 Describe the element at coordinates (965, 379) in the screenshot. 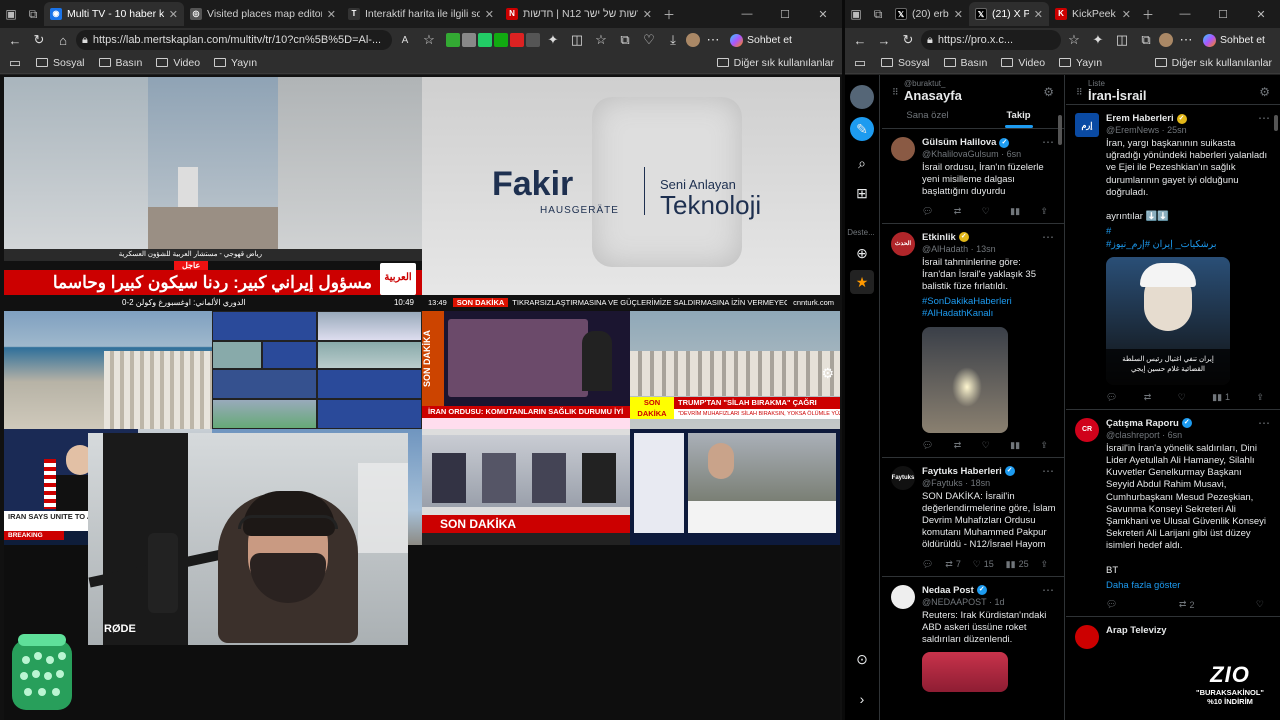

I see `tweet-media` at that location.